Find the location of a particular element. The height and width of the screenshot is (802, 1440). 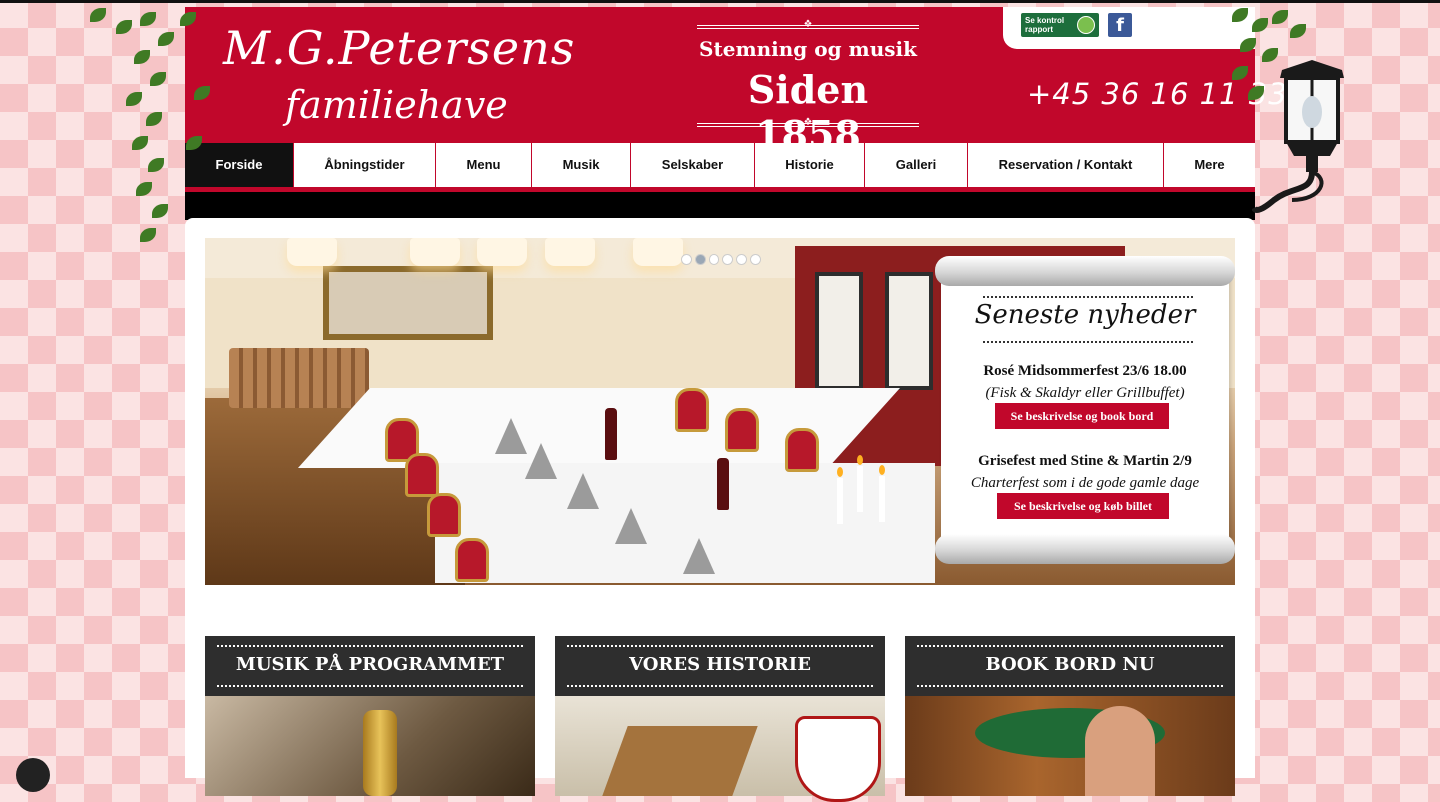

box-header: VORES HISTORIE is located at coordinates (720, 666).